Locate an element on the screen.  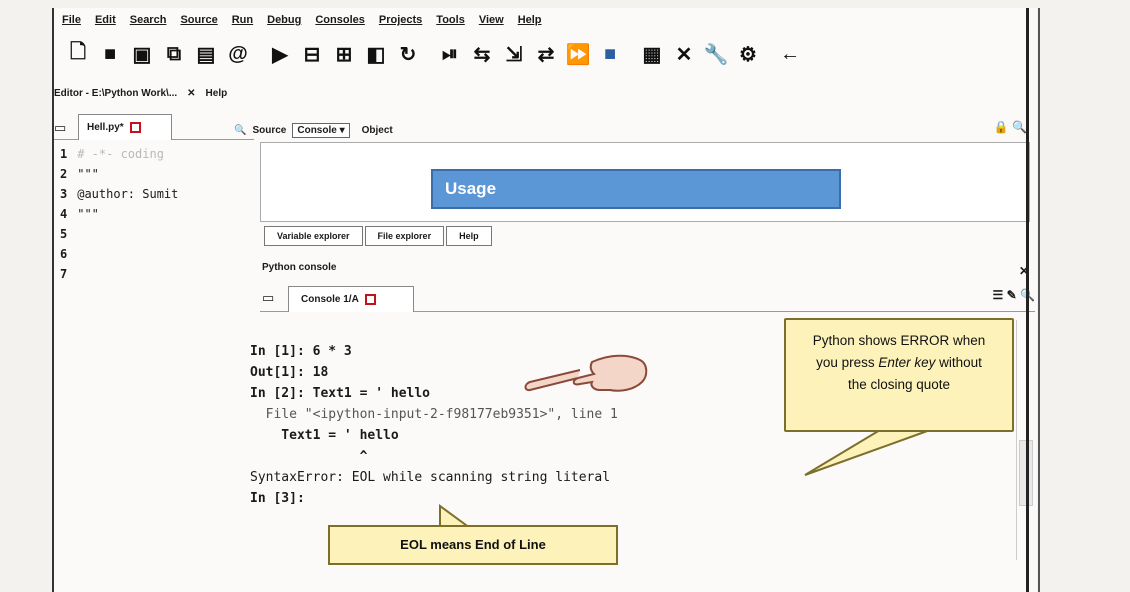
tab-label: Console 1/A is located at coordinates (330, 299).